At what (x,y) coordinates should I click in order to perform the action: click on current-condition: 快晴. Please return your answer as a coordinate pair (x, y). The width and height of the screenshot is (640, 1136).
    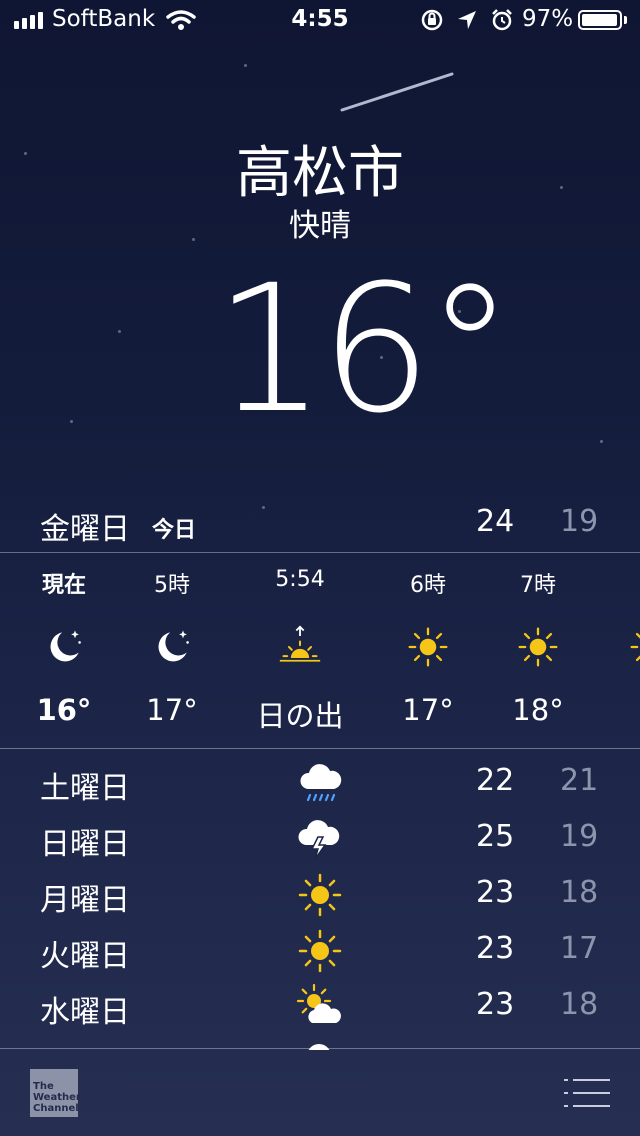
    Looking at the image, I should click on (320, 226).